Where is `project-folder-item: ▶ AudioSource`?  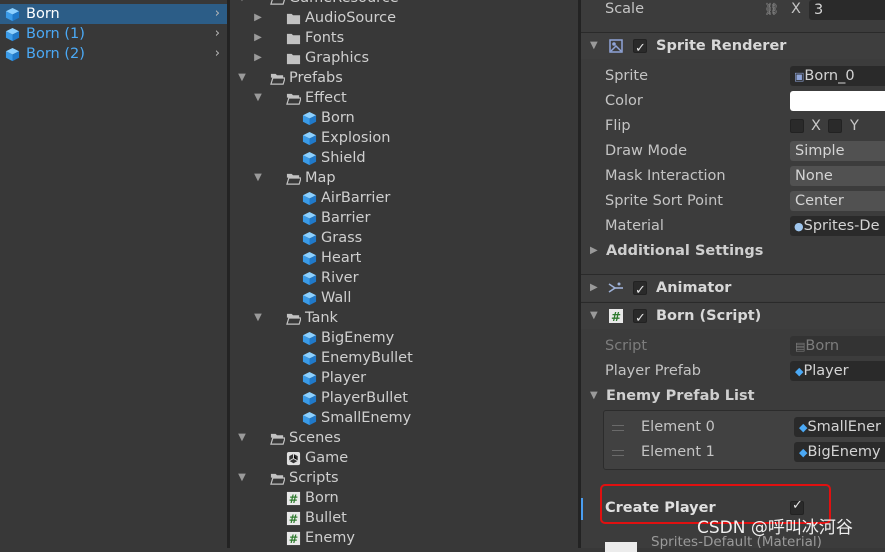 project-folder-item: ▶ AudioSource is located at coordinates (404, 18).